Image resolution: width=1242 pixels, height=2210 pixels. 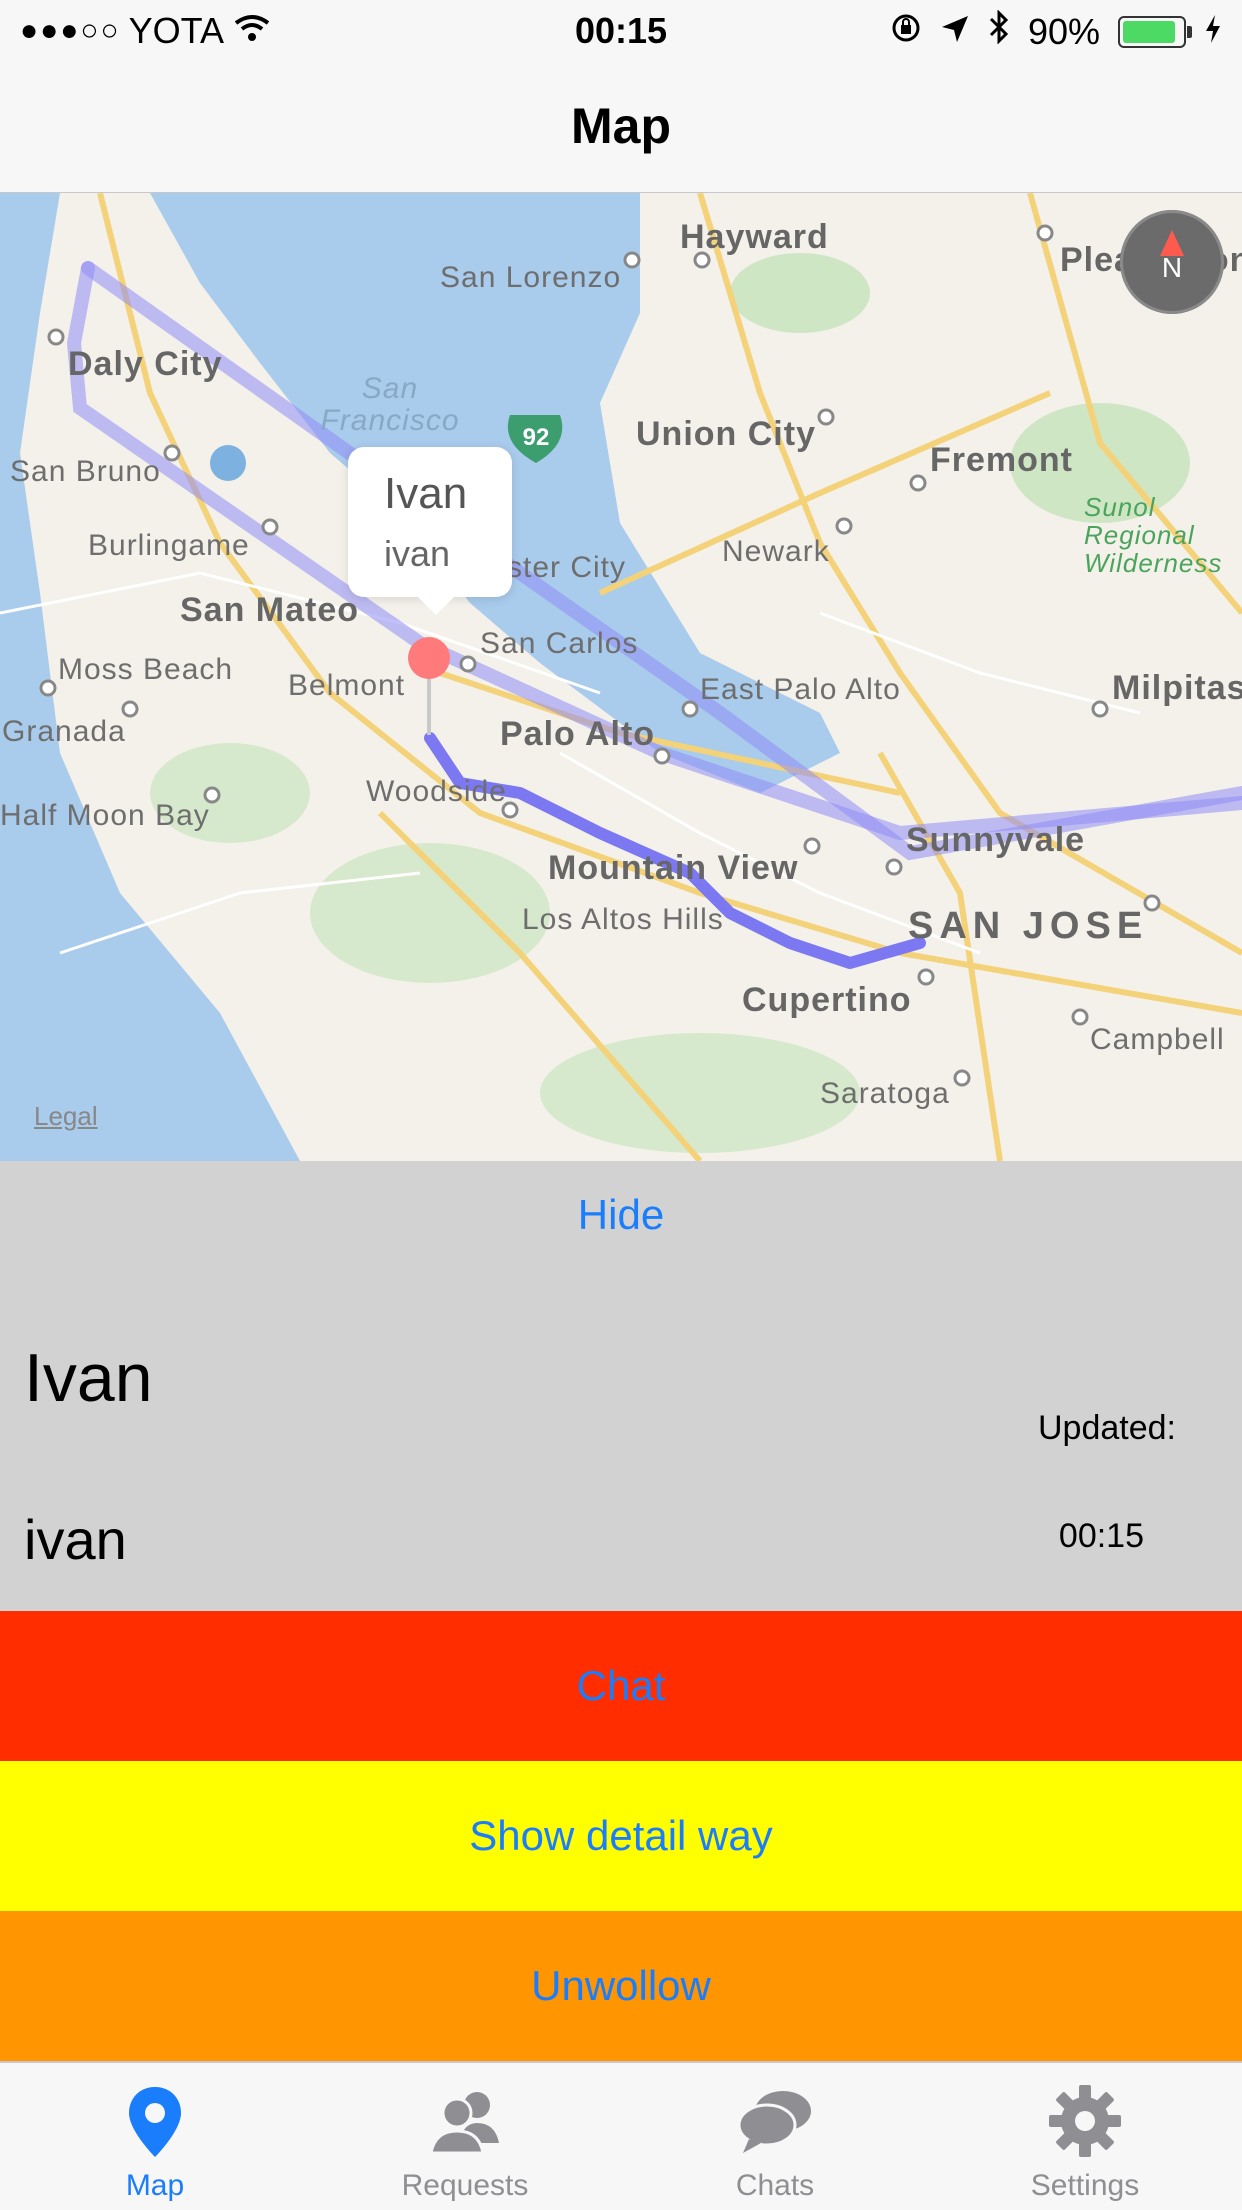 I want to click on battery-icon, so click(x=1155, y=31).